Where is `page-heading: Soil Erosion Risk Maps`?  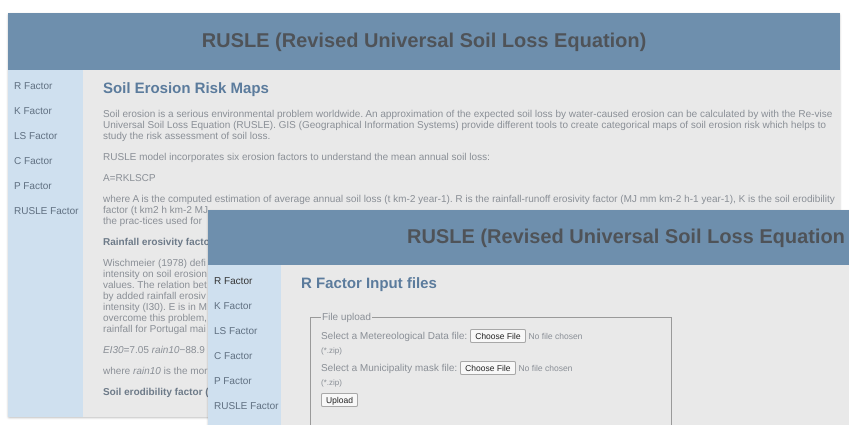 page-heading: Soil Erosion Risk Maps is located at coordinates (186, 88).